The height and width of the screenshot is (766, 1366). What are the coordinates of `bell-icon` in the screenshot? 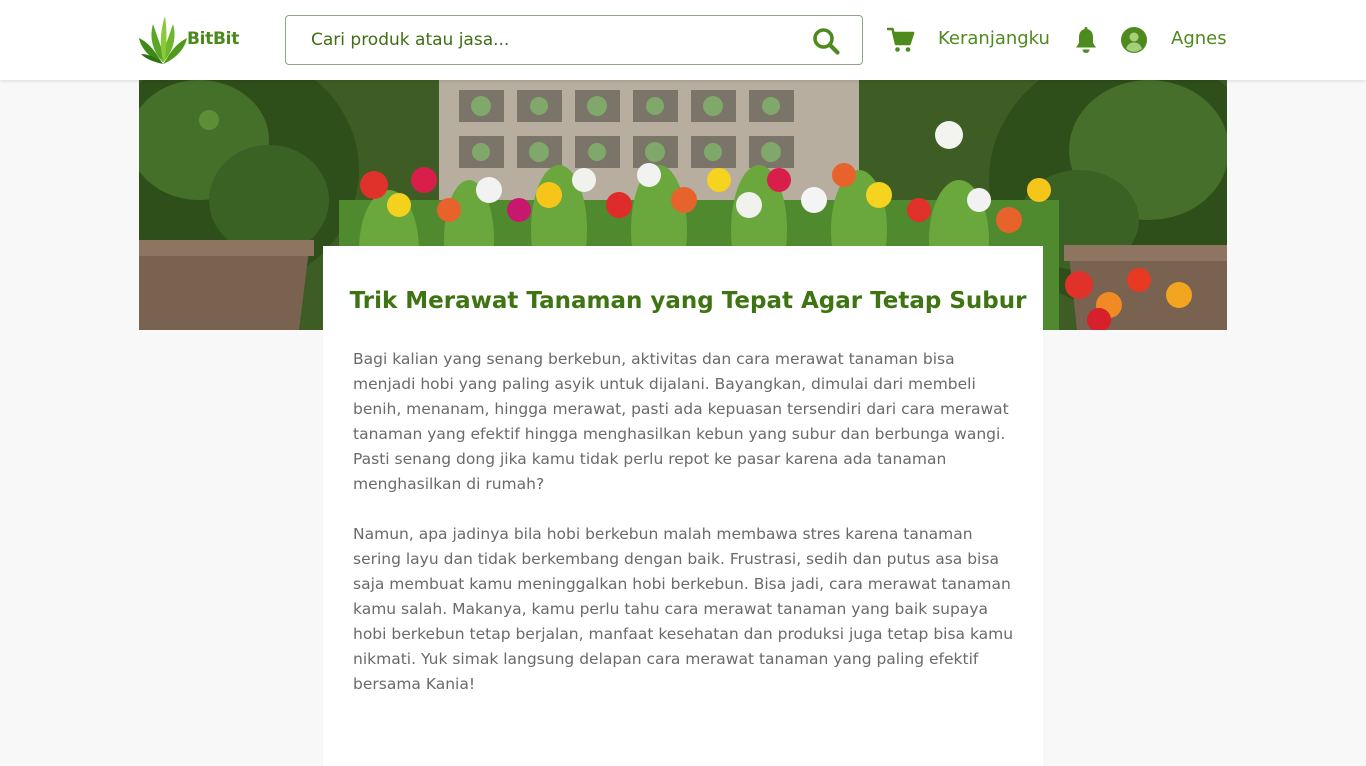 It's located at (1086, 40).